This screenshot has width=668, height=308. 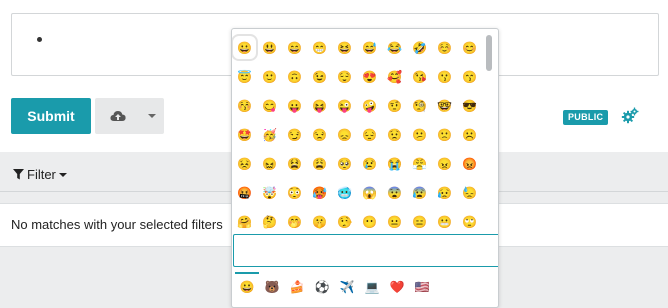 I want to click on emoji-button: 🧐, so click(x=419, y=105).